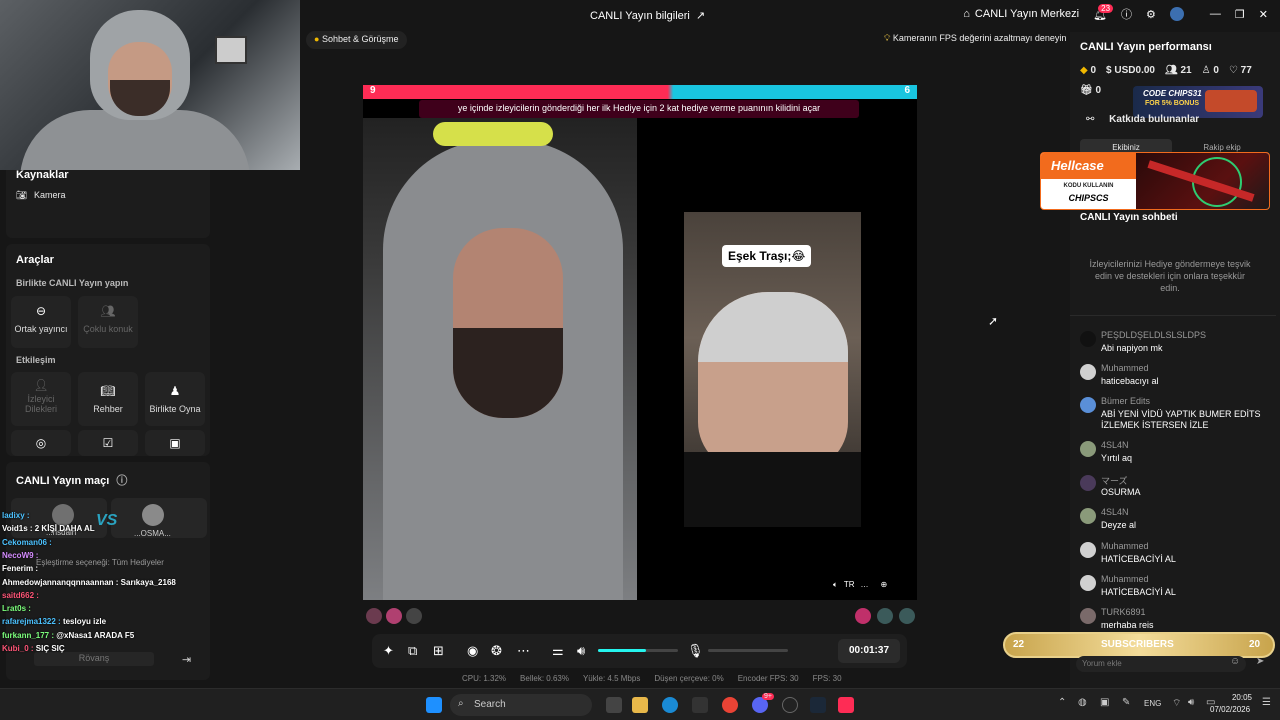 The width and height of the screenshot is (1280, 720). I want to click on cohost-button: ⊖ Ortak yayıncı, so click(41, 322).